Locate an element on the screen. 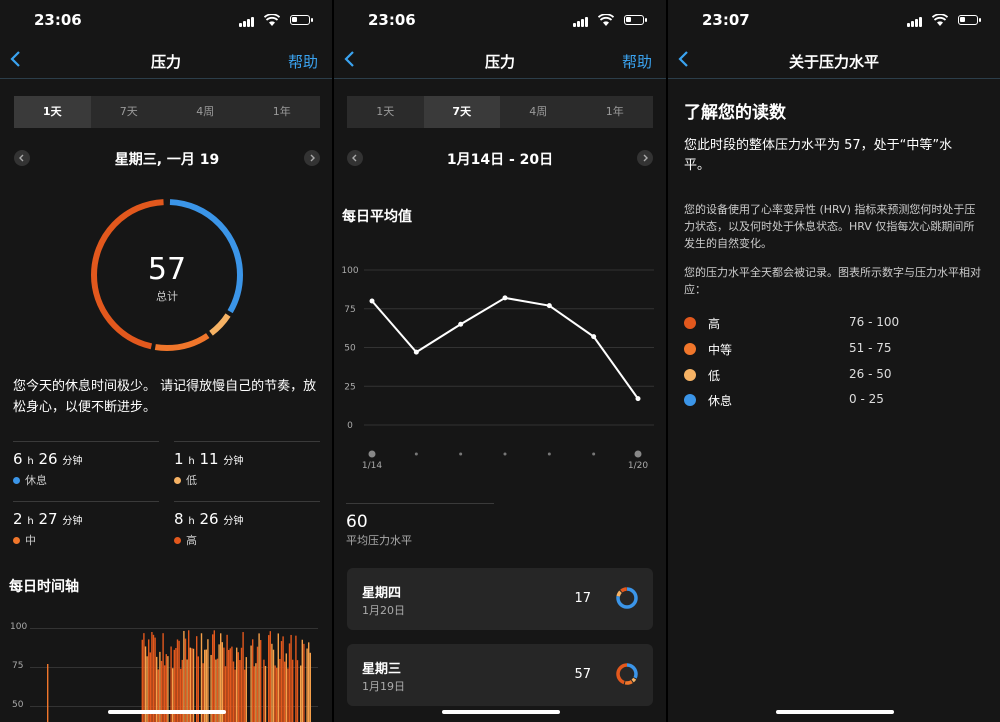 The height and width of the screenshot is (722, 1000). legend-row-low: 低 26 - 50 is located at coordinates (834, 376).